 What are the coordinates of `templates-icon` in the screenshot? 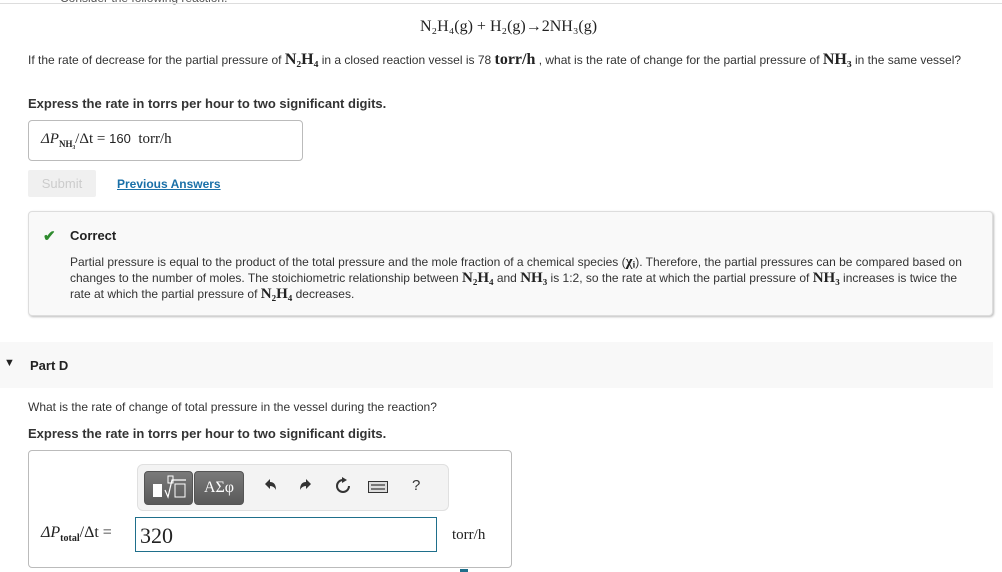 It's located at (169, 487).